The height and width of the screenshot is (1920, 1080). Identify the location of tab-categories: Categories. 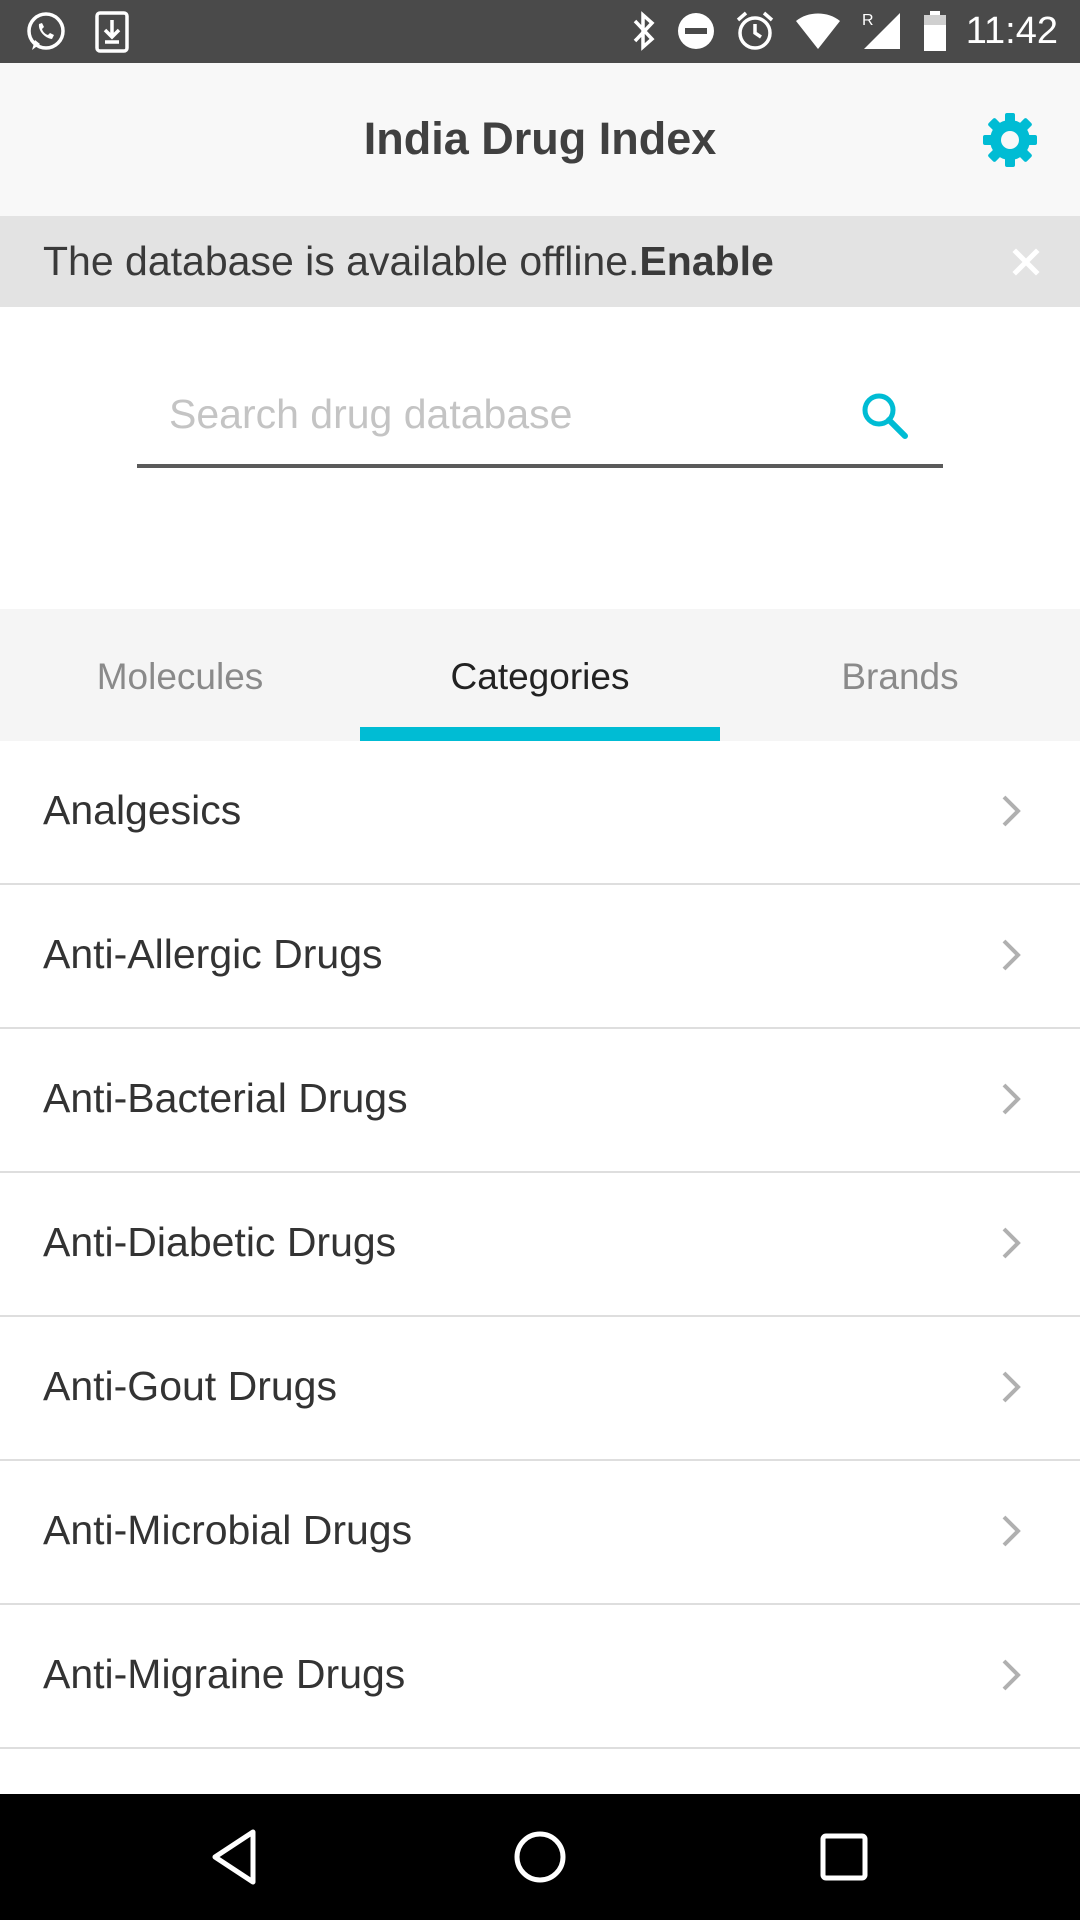
(540, 675).